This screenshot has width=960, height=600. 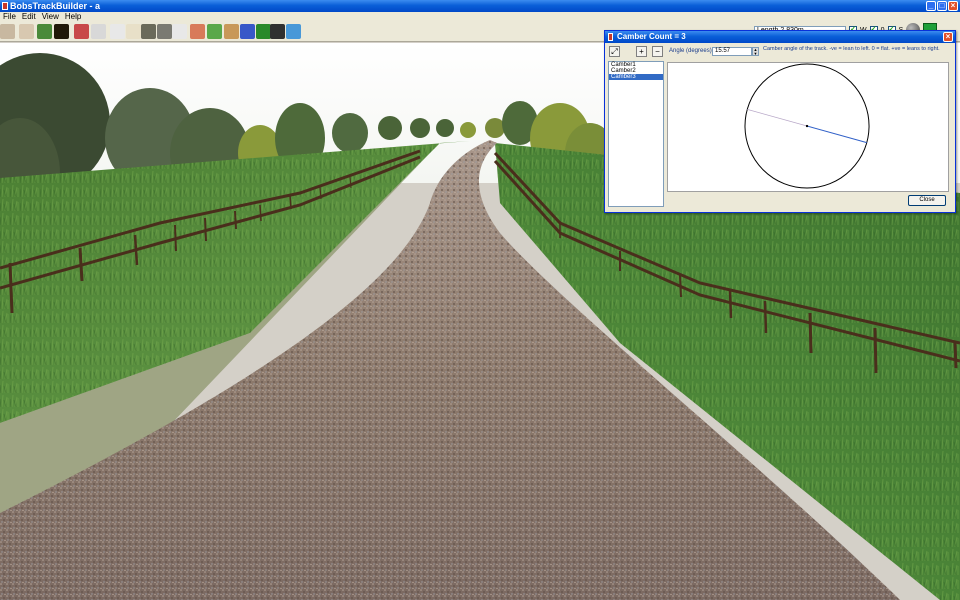 I want to click on angle-label: Angle (degrees):, so click(x=691, y=51).